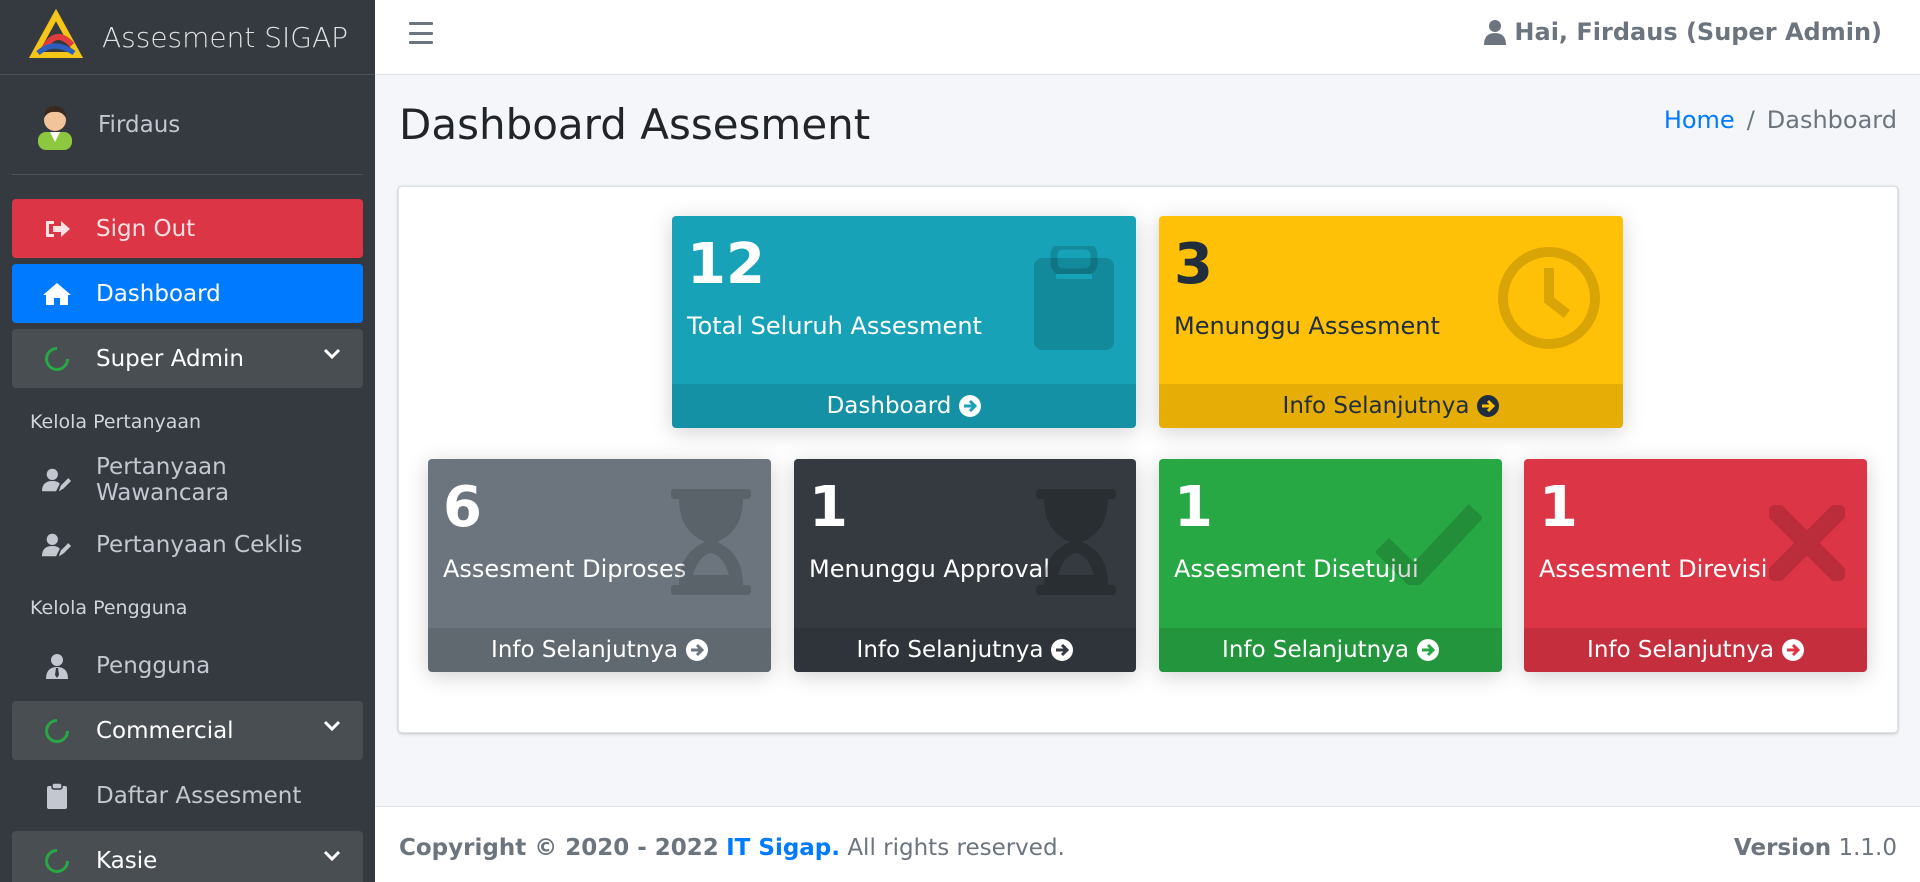 The height and width of the screenshot is (882, 1920). I want to click on menu-toggle-icon, so click(421, 33).